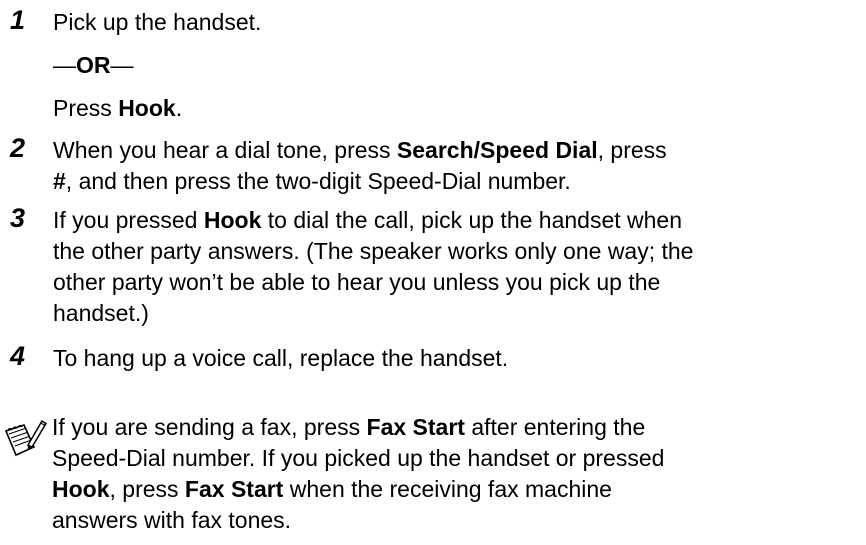 The width and height of the screenshot is (866, 545). I want to click on text-run: handset.), so click(101, 313).